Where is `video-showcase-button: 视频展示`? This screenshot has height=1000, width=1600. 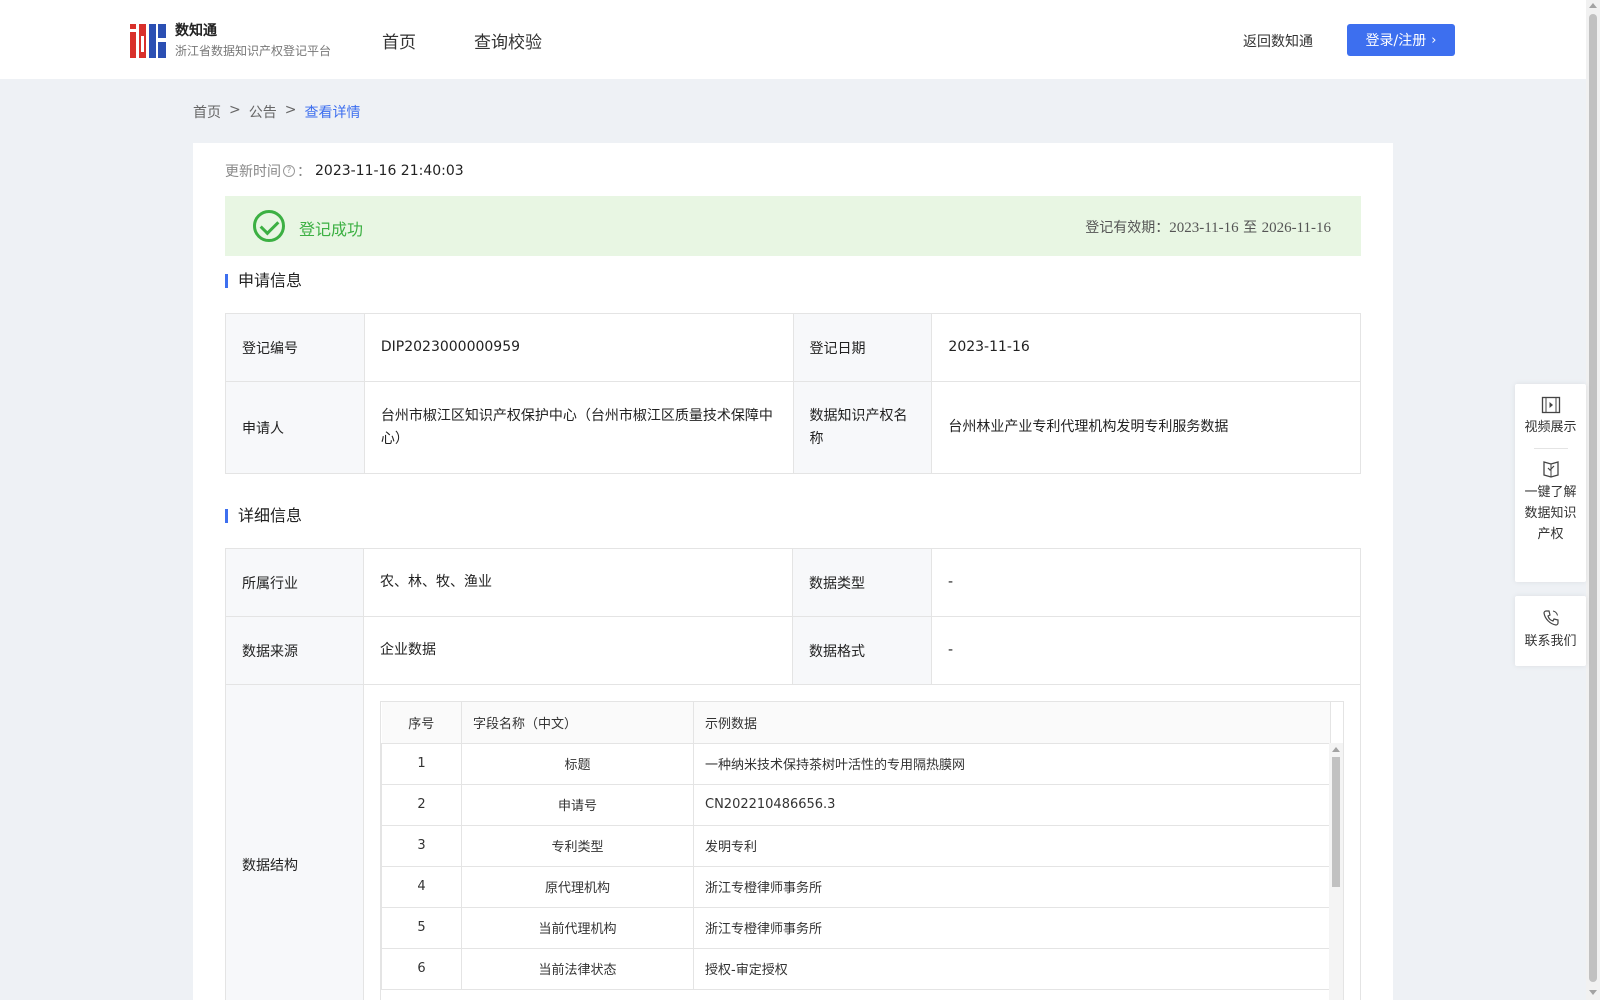 video-showcase-button: 视频展示 is located at coordinates (1550, 417).